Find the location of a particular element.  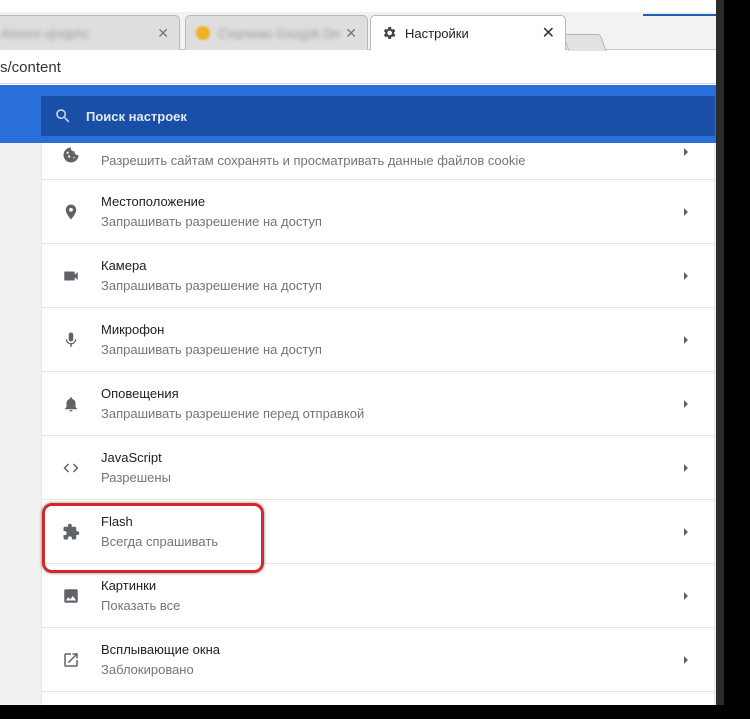

tab-settings: Настройки ✕ is located at coordinates (468, 32).